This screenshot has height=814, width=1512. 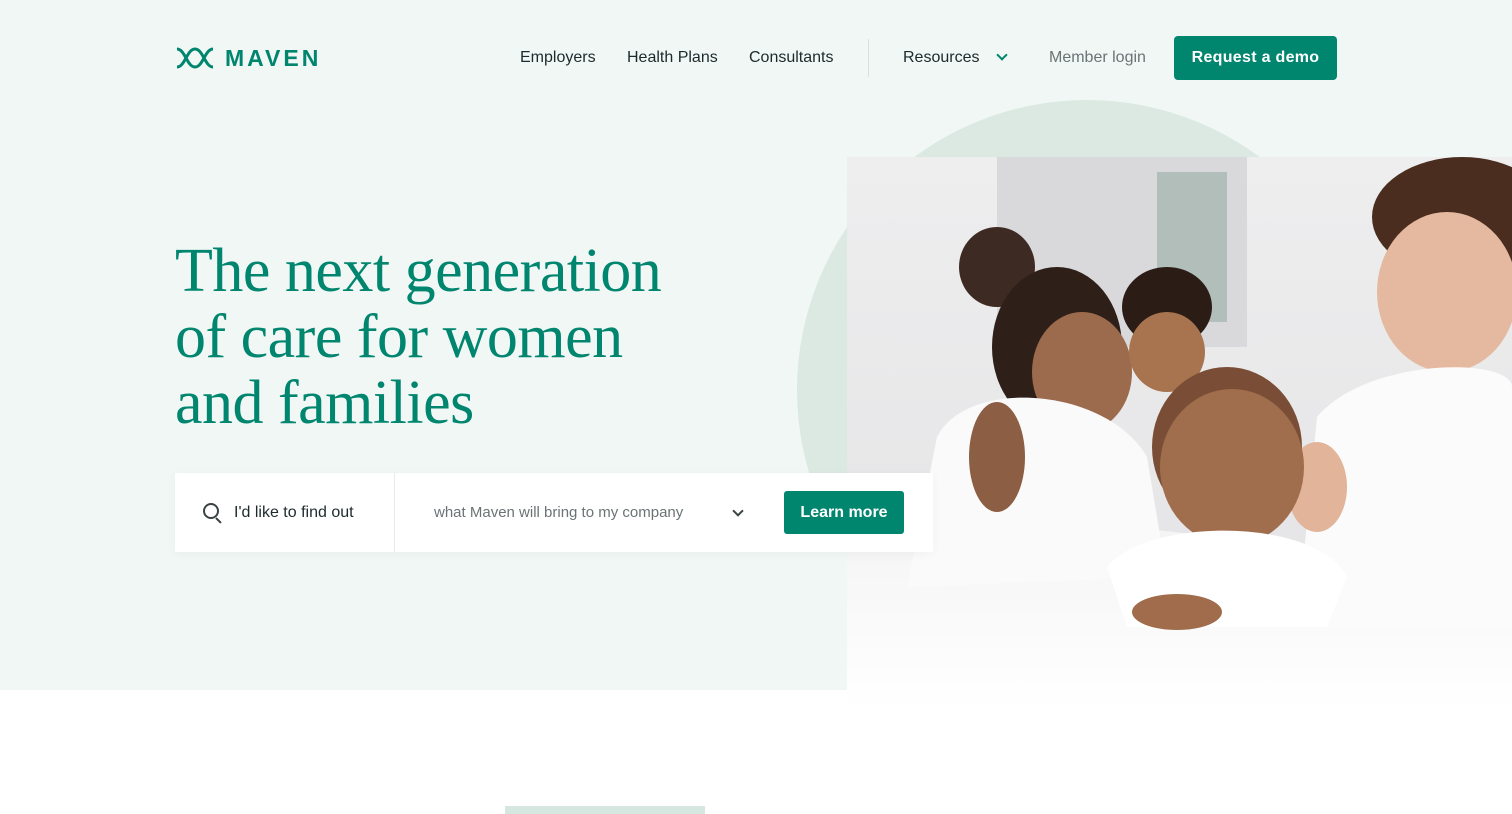 What do you see at coordinates (672, 58) in the screenshot?
I see `nav-health-plans: Health Plans` at bounding box center [672, 58].